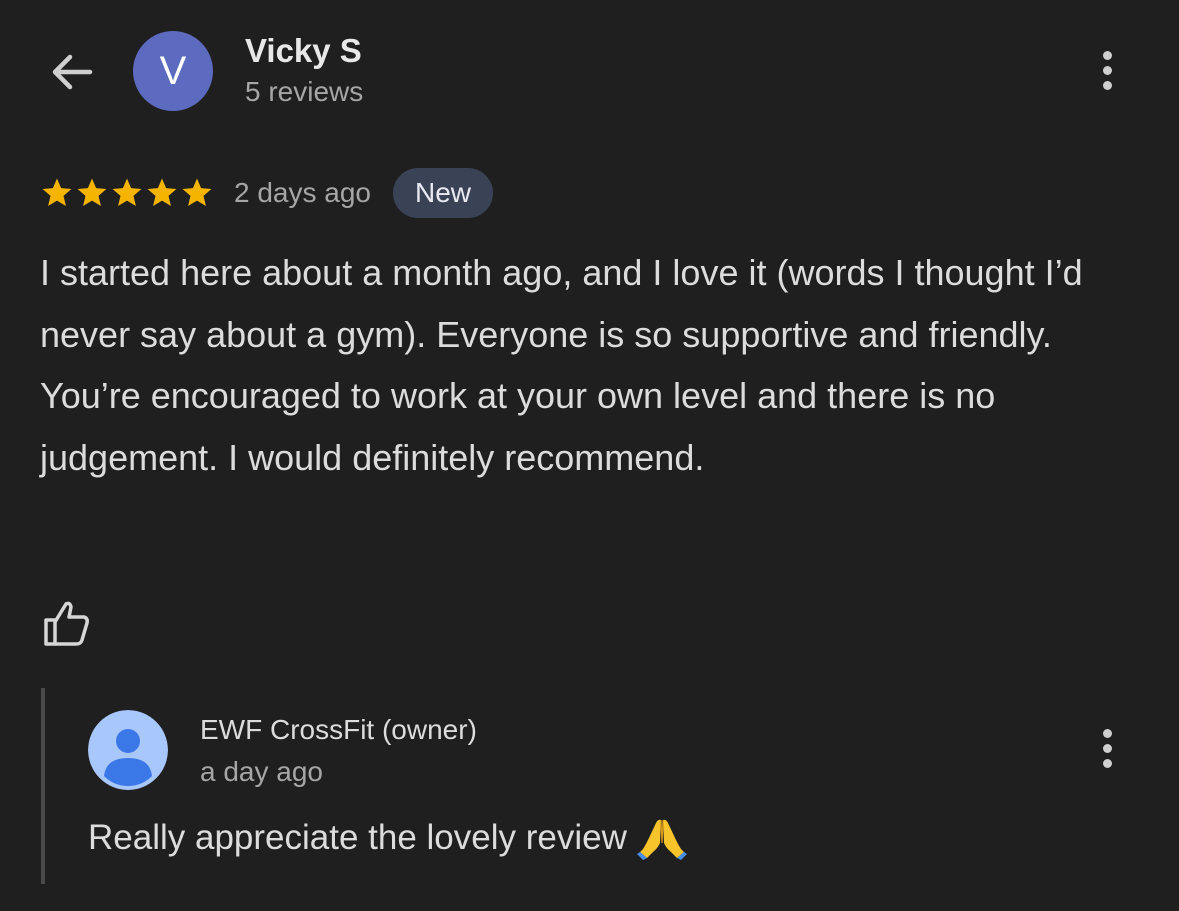 The image size is (1179, 911). I want to click on review-menu-button, so click(1107, 70).